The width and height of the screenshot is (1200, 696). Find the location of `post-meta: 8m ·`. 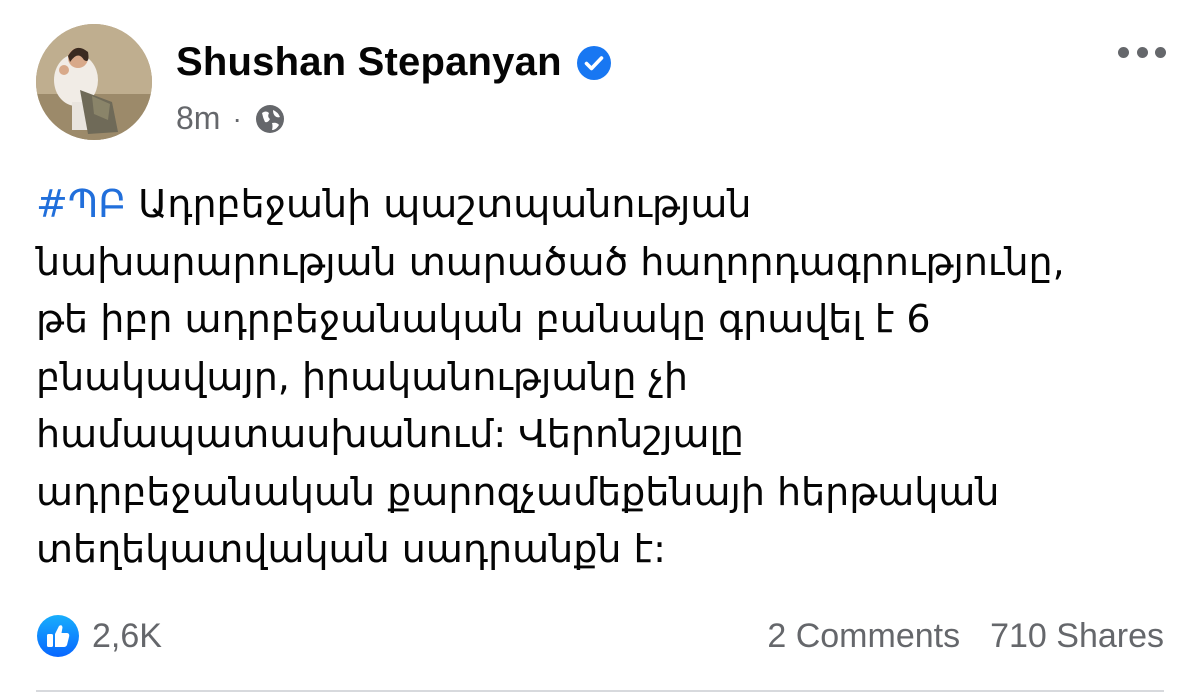

post-meta: 8m · is located at coordinates (231, 118).